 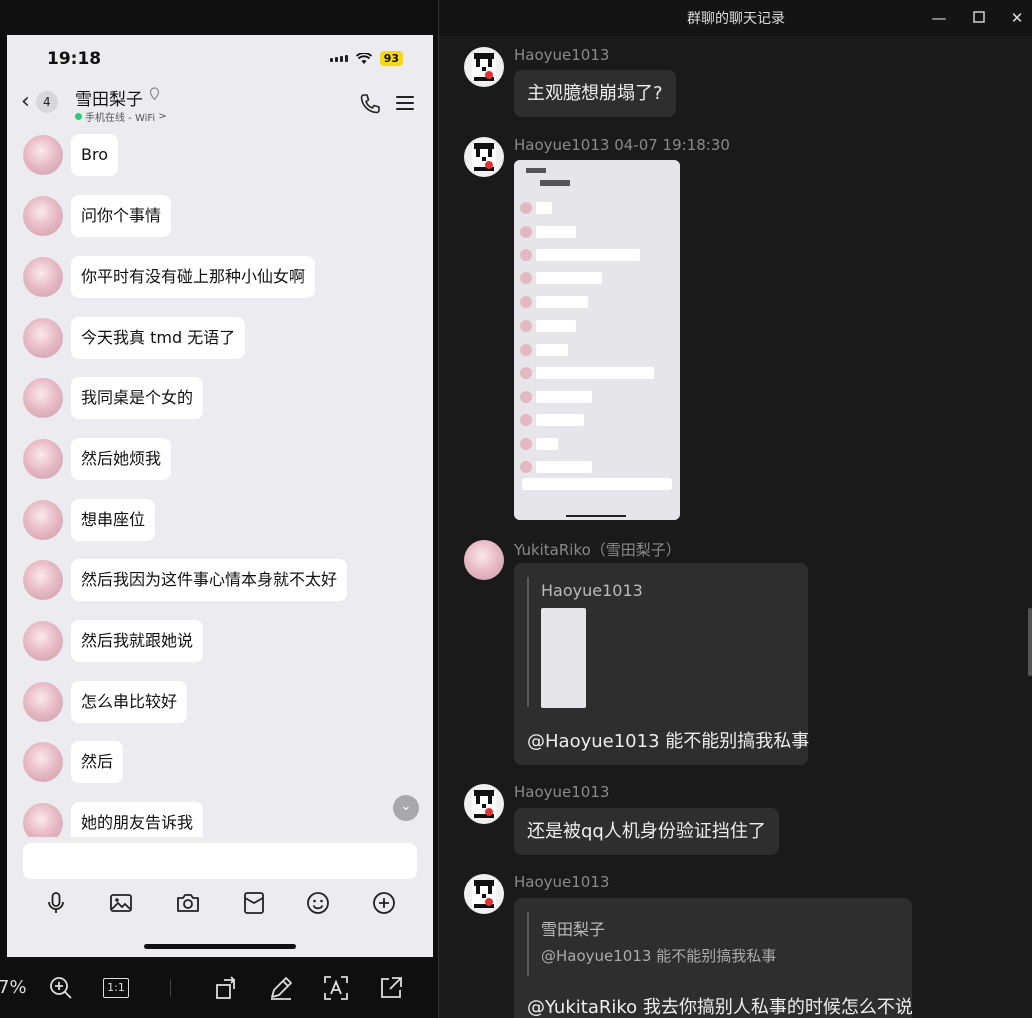 I want to click on image-icon, so click(x=121, y=903).